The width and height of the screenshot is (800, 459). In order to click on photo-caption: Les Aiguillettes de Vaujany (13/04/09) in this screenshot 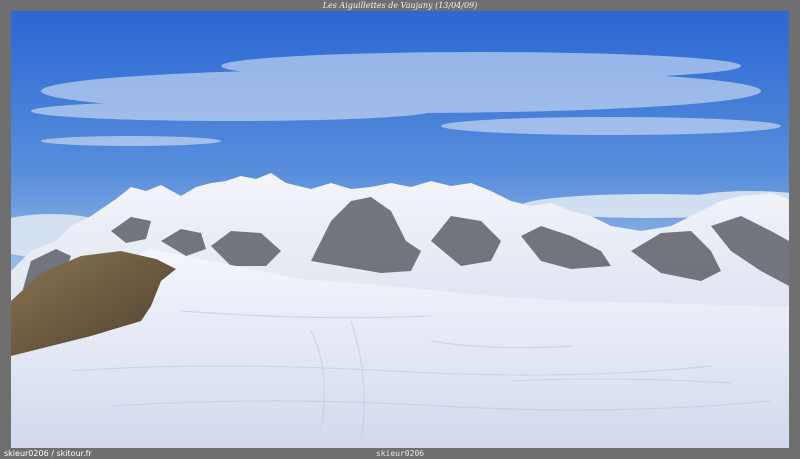, I will do `click(400, 5)`.